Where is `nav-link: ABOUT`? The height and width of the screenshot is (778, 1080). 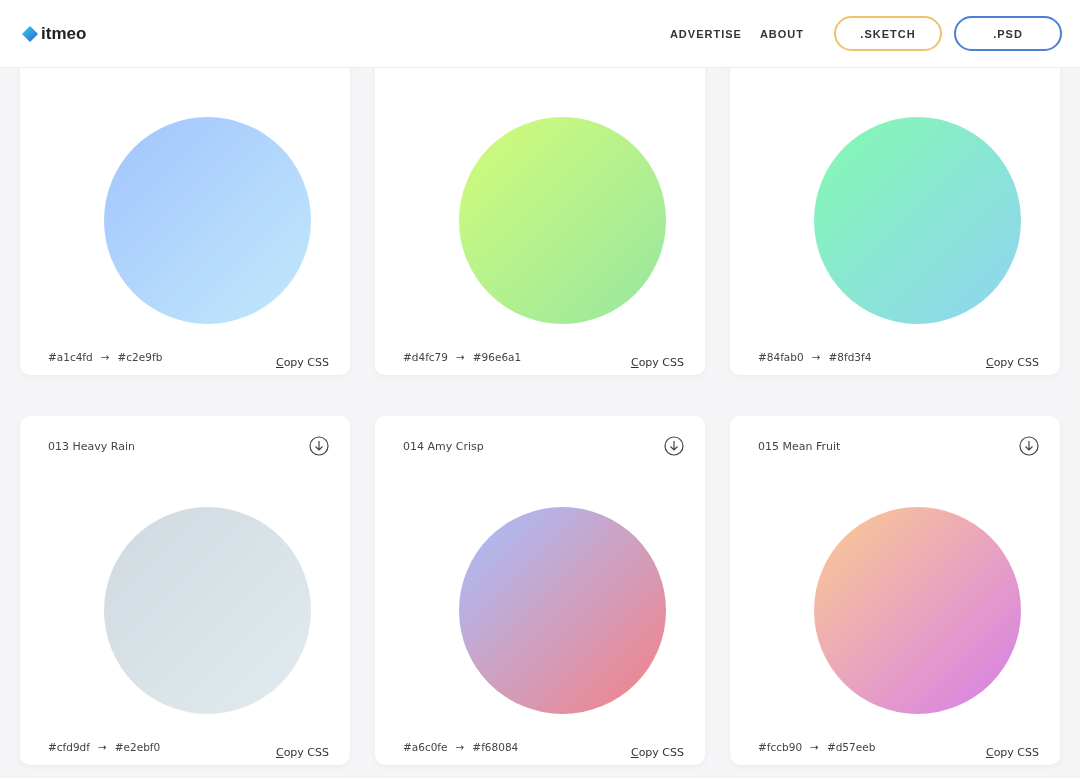
nav-link: ABOUT is located at coordinates (781, 33).